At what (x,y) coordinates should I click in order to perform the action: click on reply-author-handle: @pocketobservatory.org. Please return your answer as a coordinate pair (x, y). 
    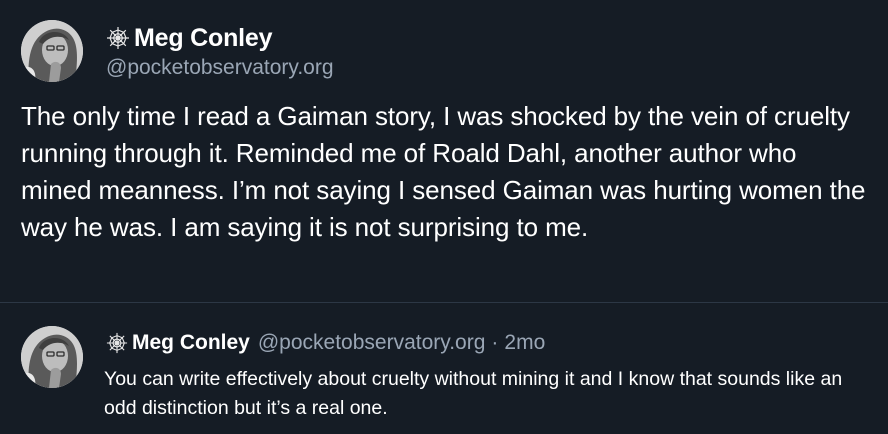
    Looking at the image, I should click on (372, 343).